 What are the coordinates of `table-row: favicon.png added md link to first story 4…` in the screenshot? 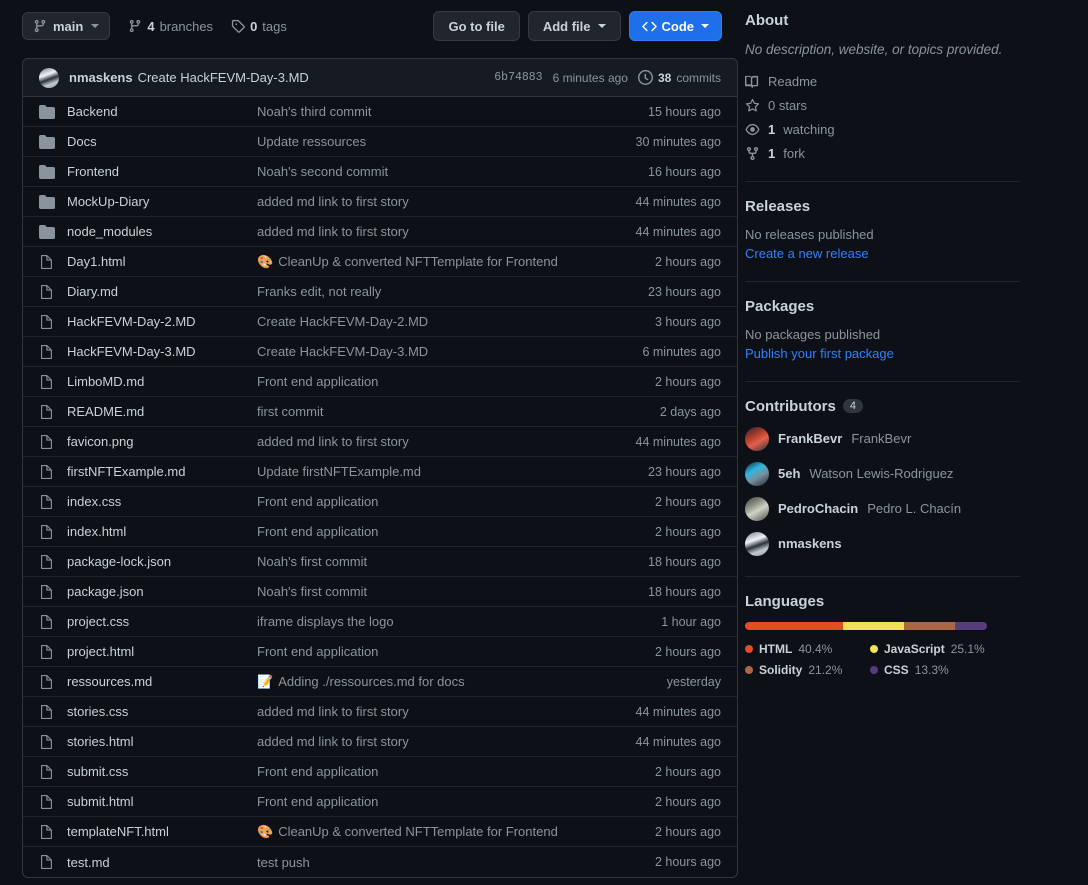 It's located at (380, 442).